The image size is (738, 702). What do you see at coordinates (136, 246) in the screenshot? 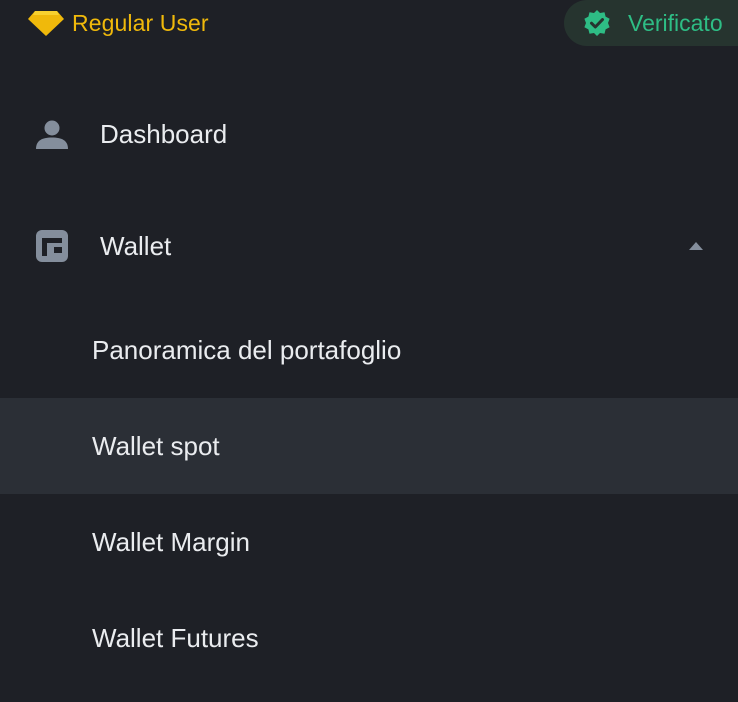
I see `sidebar-item-label: Wallet` at bounding box center [136, 246].